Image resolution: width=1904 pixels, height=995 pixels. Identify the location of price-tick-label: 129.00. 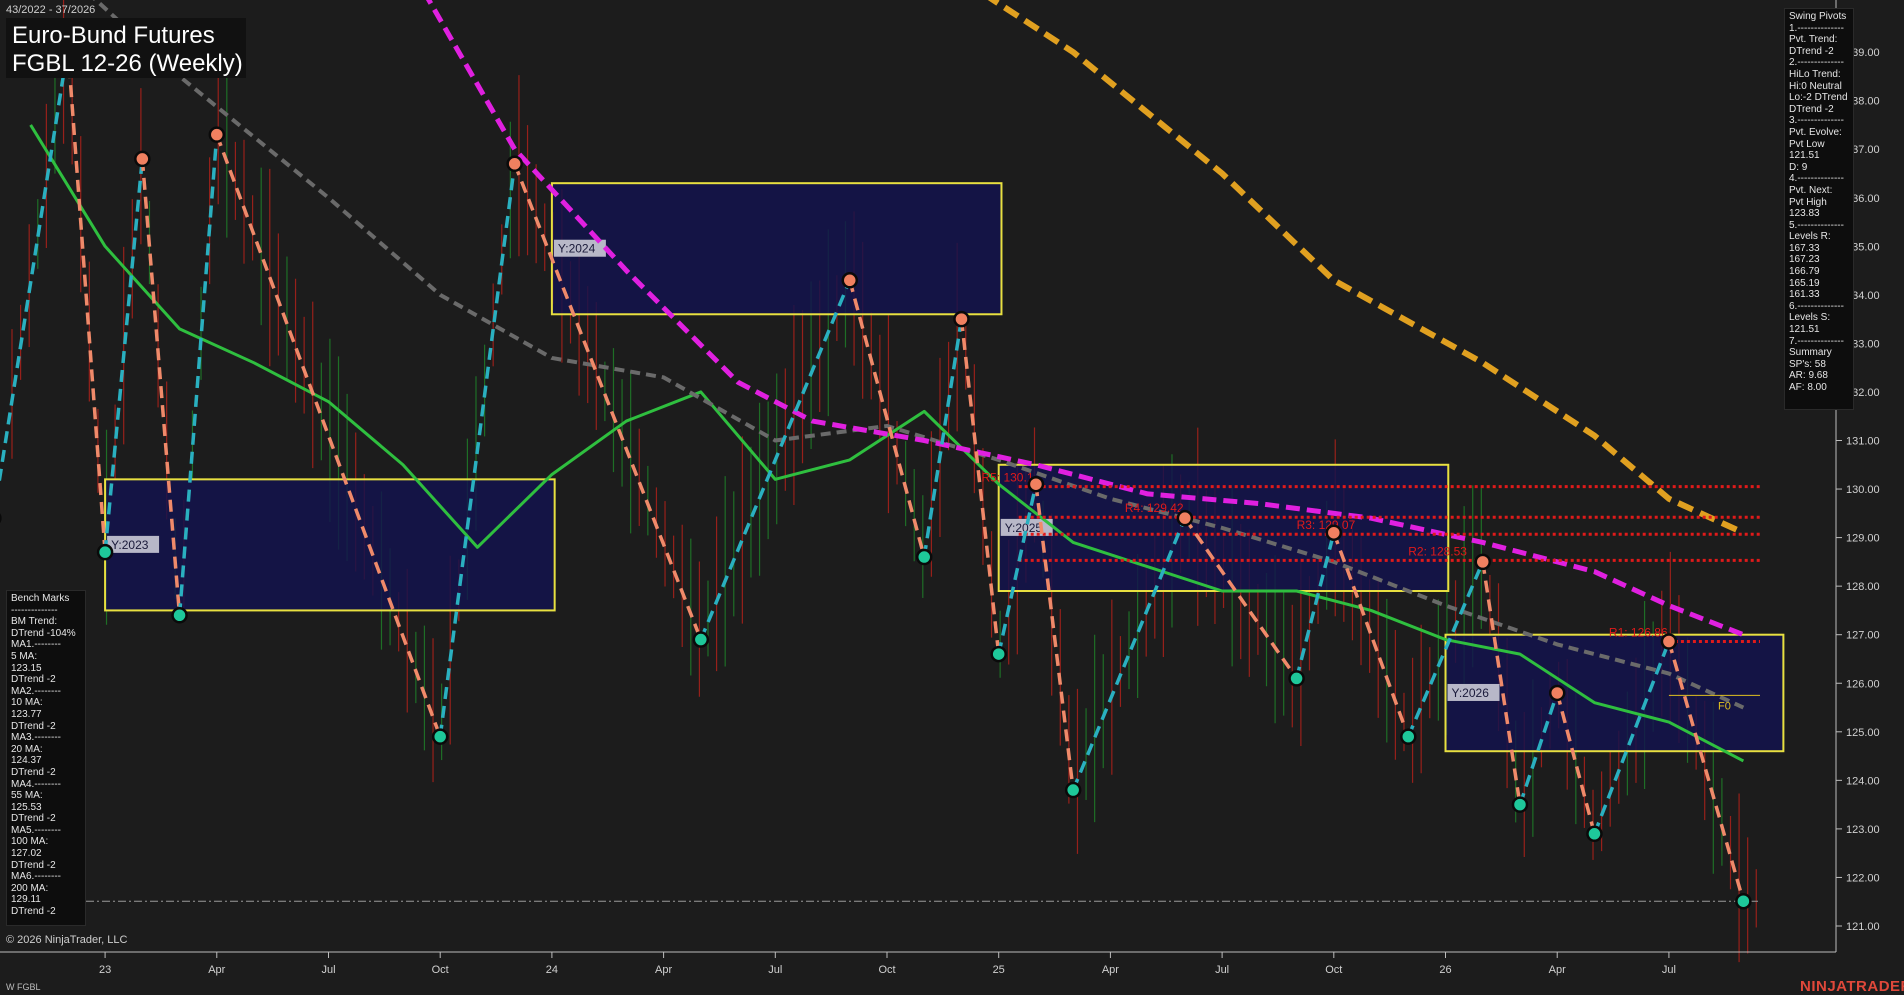
(1863, 539).